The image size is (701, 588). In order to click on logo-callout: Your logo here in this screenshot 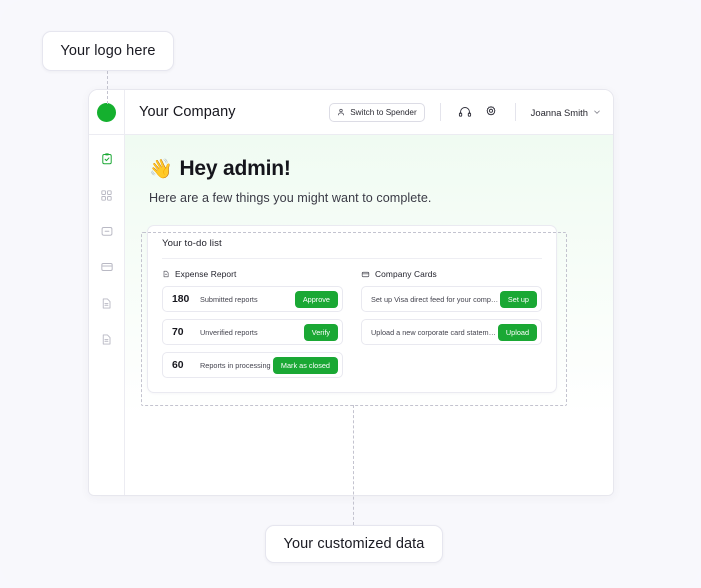, I will do `click(108, 51)`.